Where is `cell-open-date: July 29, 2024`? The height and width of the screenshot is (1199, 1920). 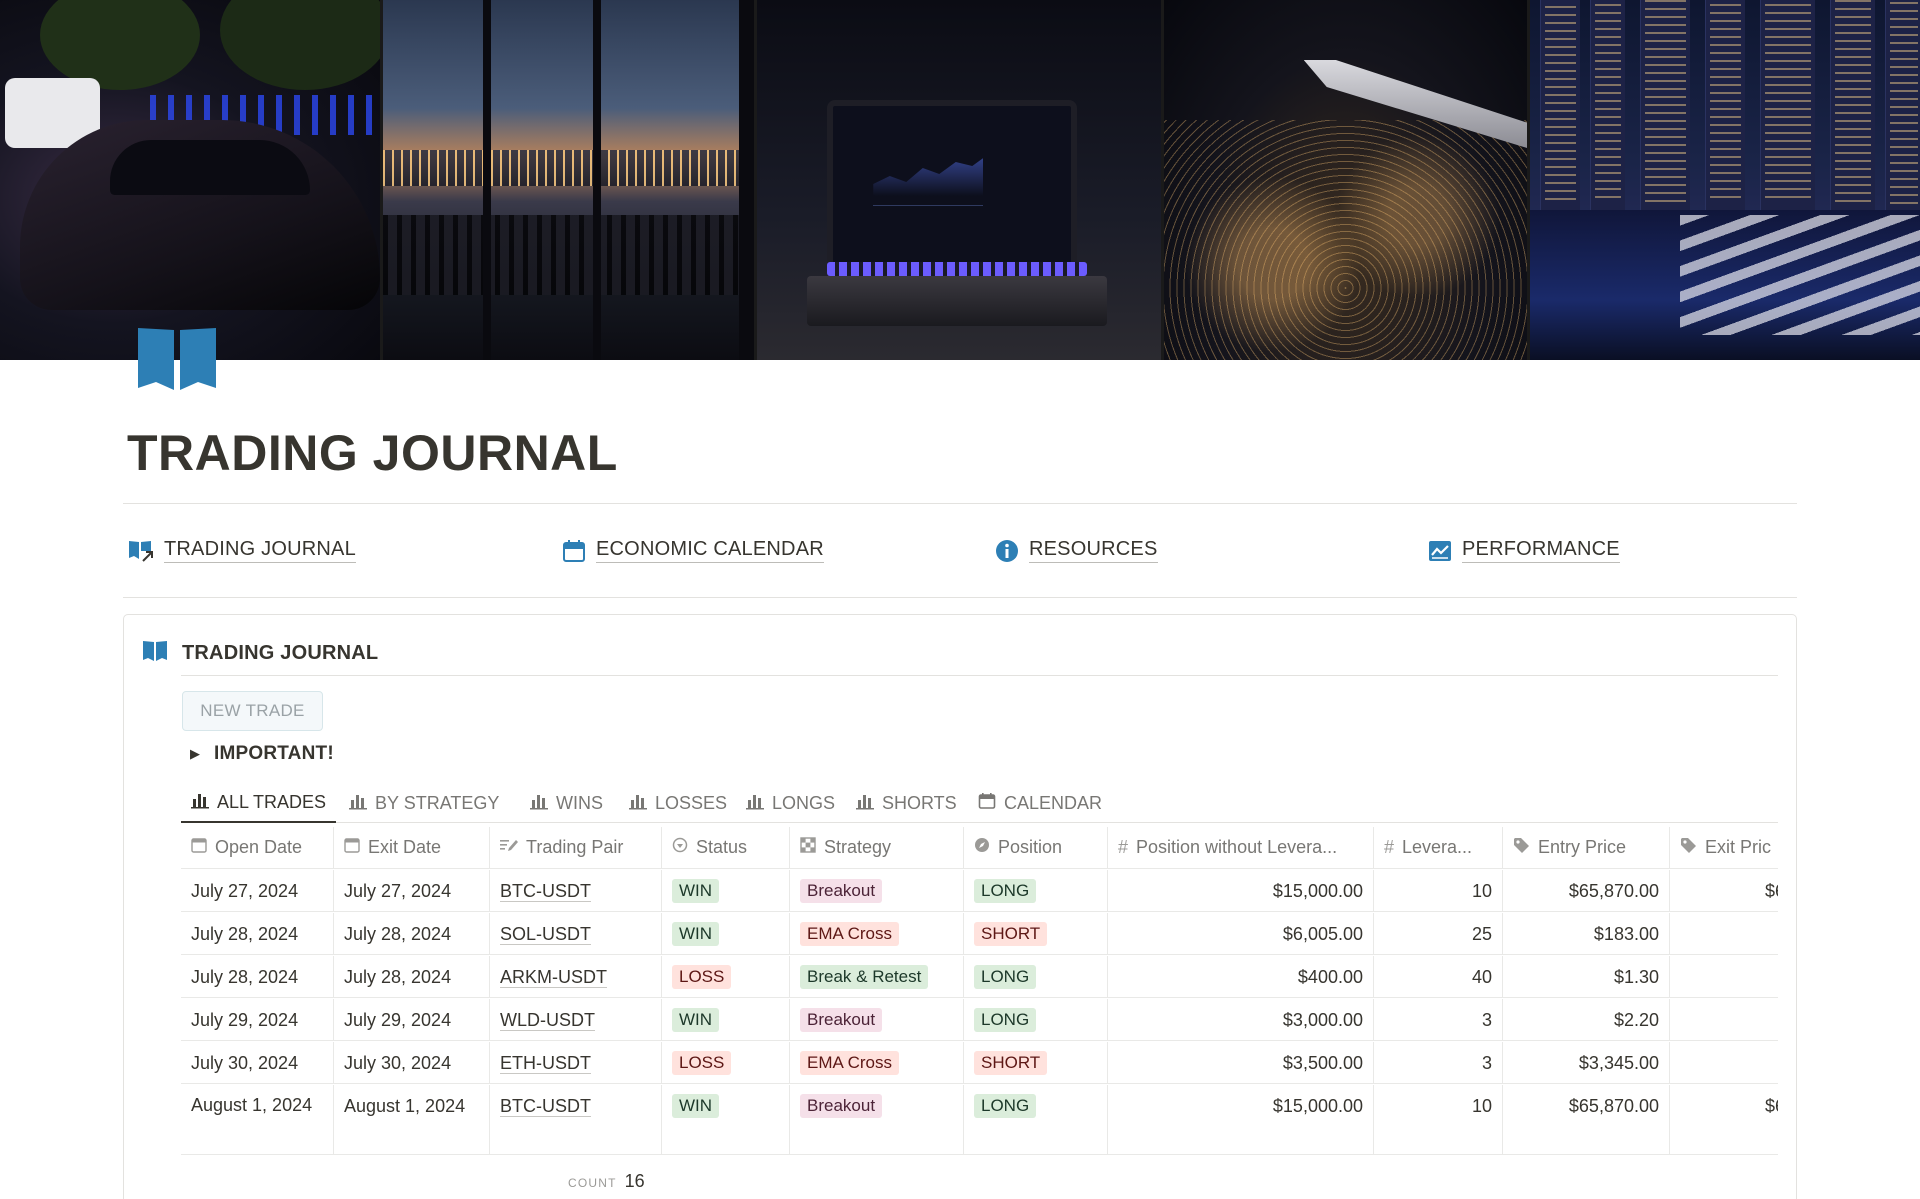
cell-open-date: July 29, 2024 is located at coordinates (257, 1019).